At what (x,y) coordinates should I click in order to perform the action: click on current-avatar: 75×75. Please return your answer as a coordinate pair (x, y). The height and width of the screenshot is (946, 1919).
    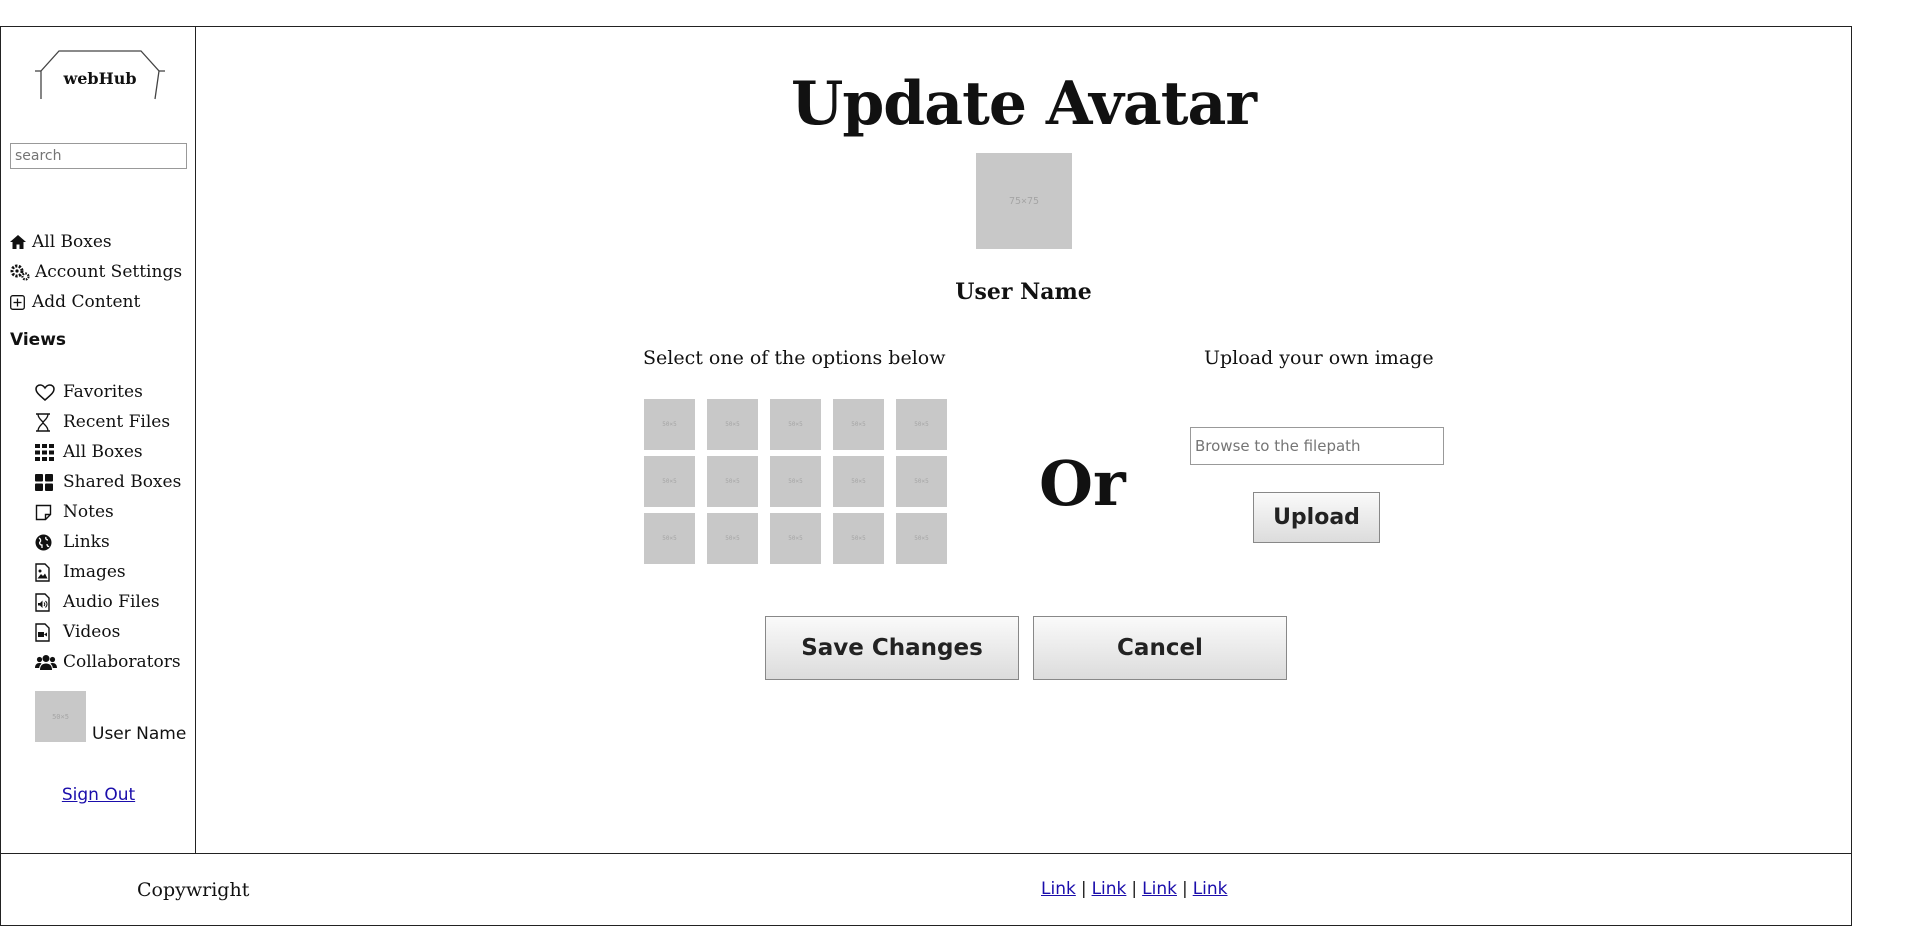
    Looking at the image, I should click on (1024, 201).